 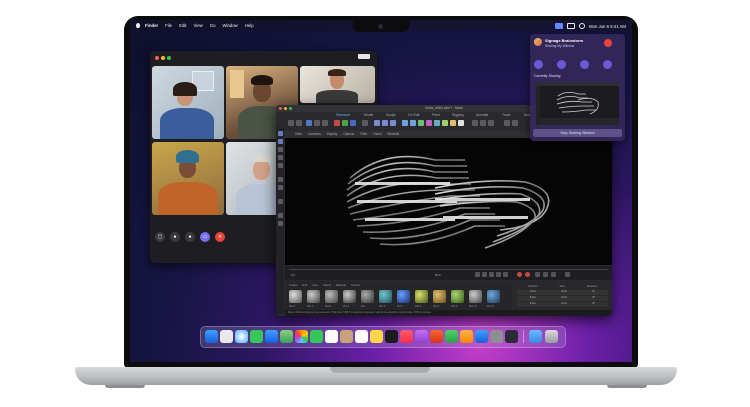 What do you see at coordinates (138, 25) in the screenshot?
I see `apple-icon` at bounding box center [138, 25].